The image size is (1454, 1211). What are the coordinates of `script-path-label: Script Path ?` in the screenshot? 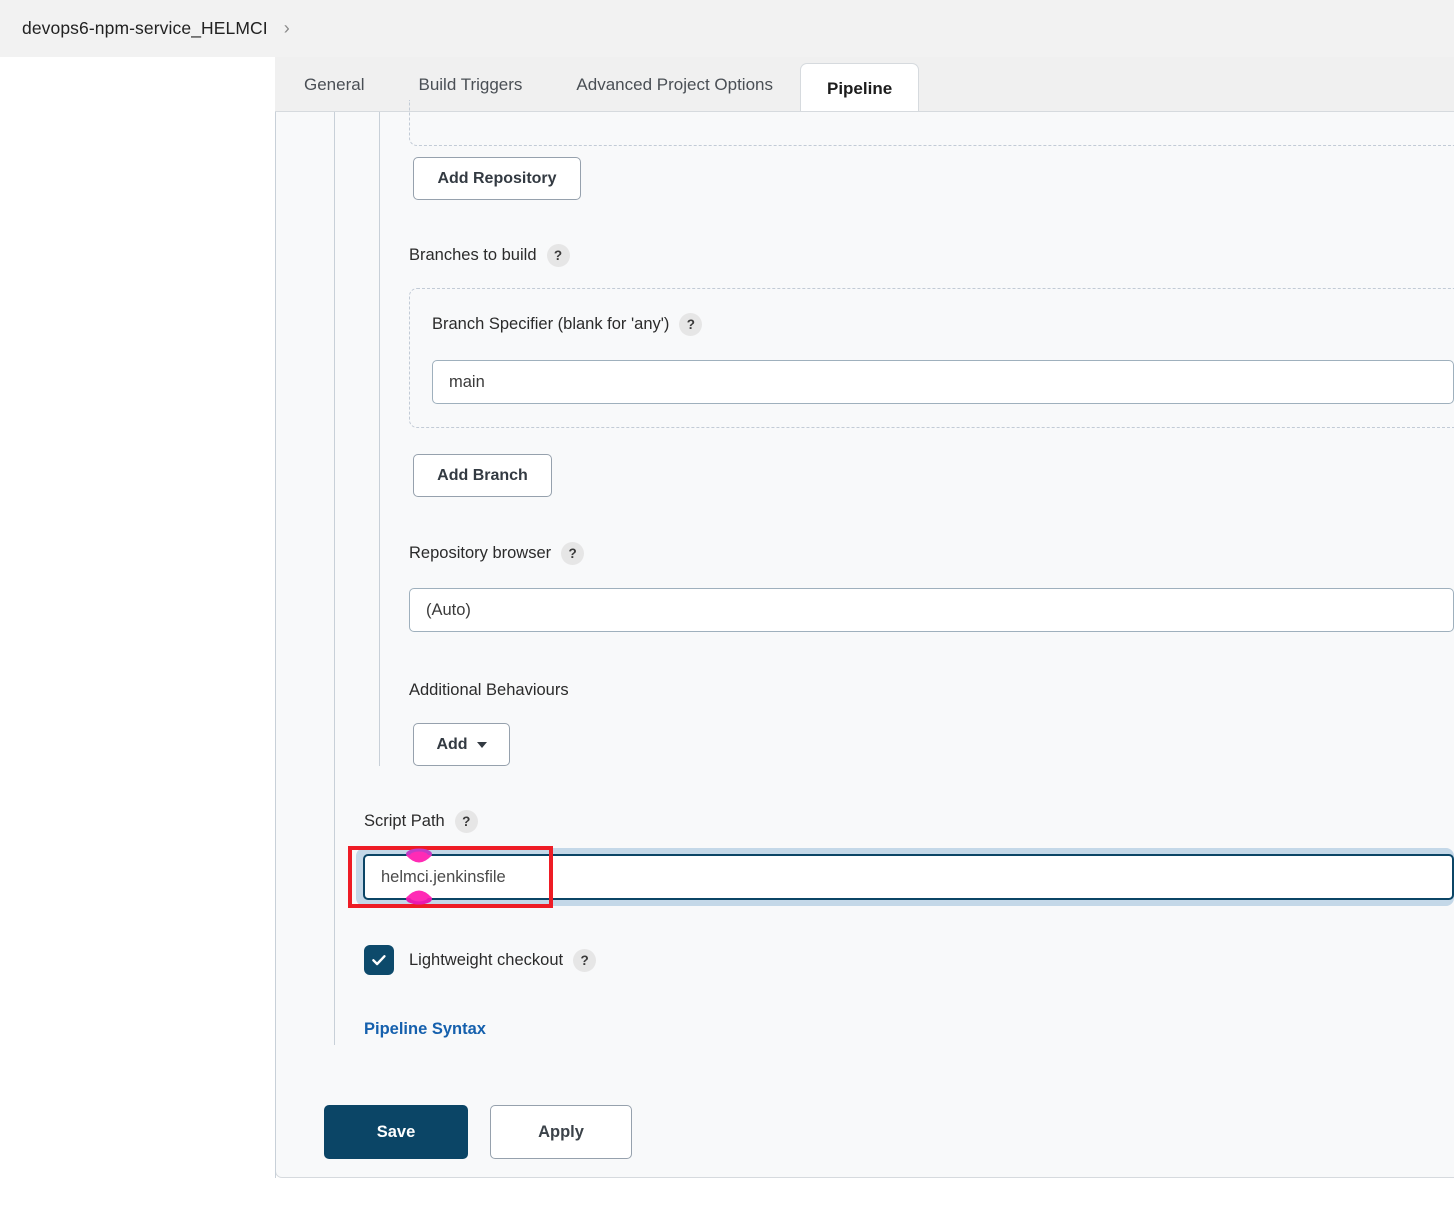 It's located at (421, 821).